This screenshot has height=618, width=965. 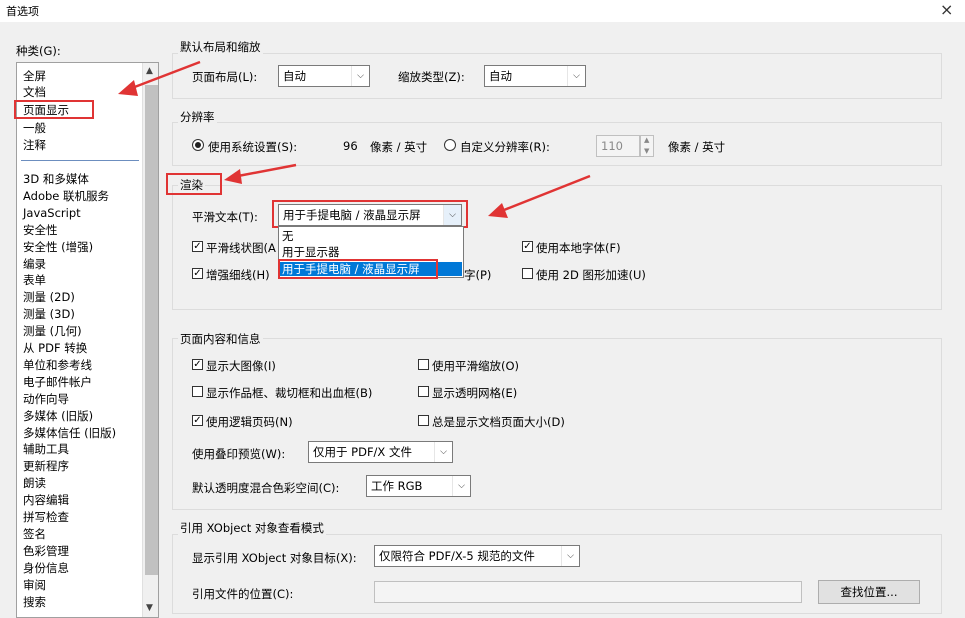 What do you see at coordinates (128, 88) in the screenshot?
I see `arrow-to-page-display-head` at bounding box center [128, 88].